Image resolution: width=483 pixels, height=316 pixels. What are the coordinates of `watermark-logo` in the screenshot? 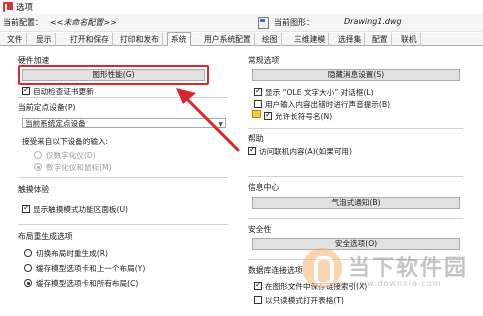 It's located at (322, 268).